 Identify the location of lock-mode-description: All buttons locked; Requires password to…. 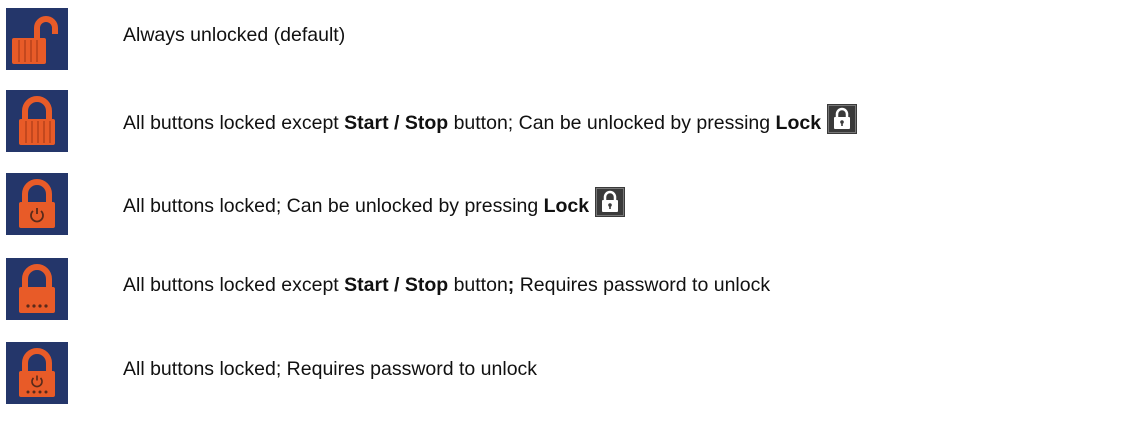
(330, 369).